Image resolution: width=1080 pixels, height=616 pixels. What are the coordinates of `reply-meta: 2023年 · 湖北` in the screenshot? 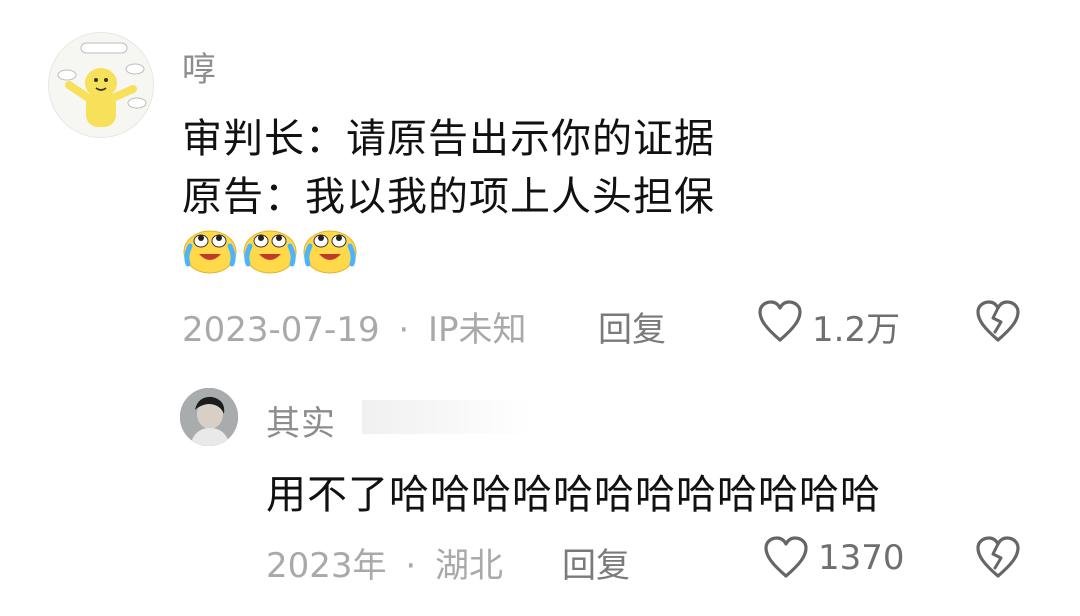 It's located at (384, 562).